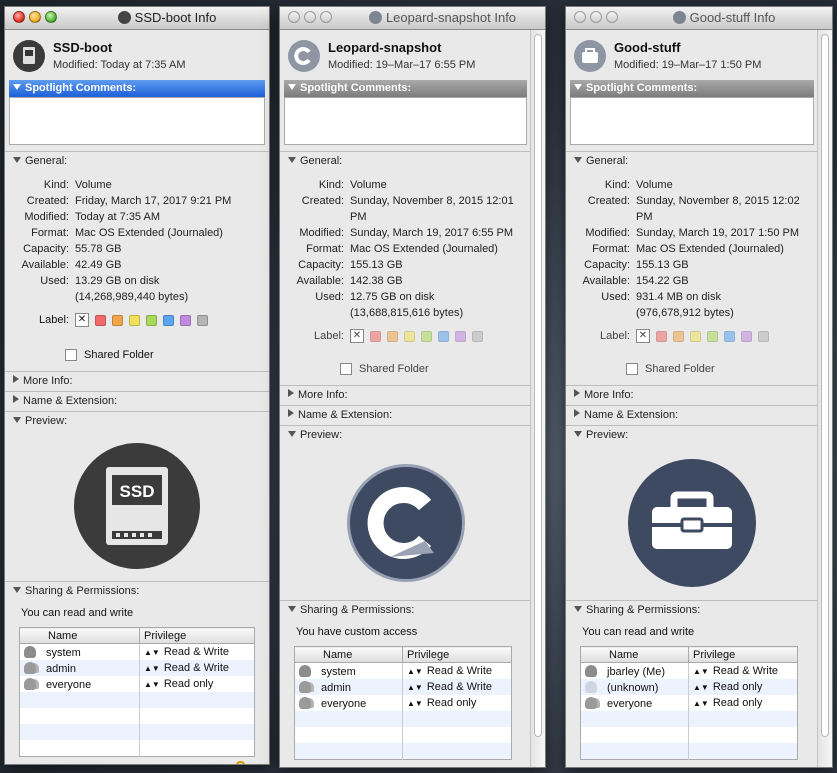 The width and height of the screenshot is (837, 773). I want to click on item-name: Good-stuff, so click(647, 47).